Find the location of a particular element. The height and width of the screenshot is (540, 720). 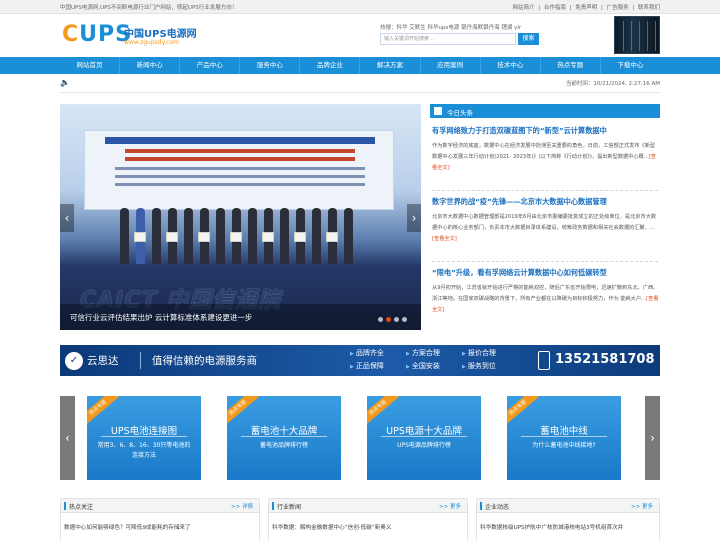

topic-card: 热点专题 UPS电源十大品牌 UPS电源品牌排行榜 is located at coordinates (424, 438).